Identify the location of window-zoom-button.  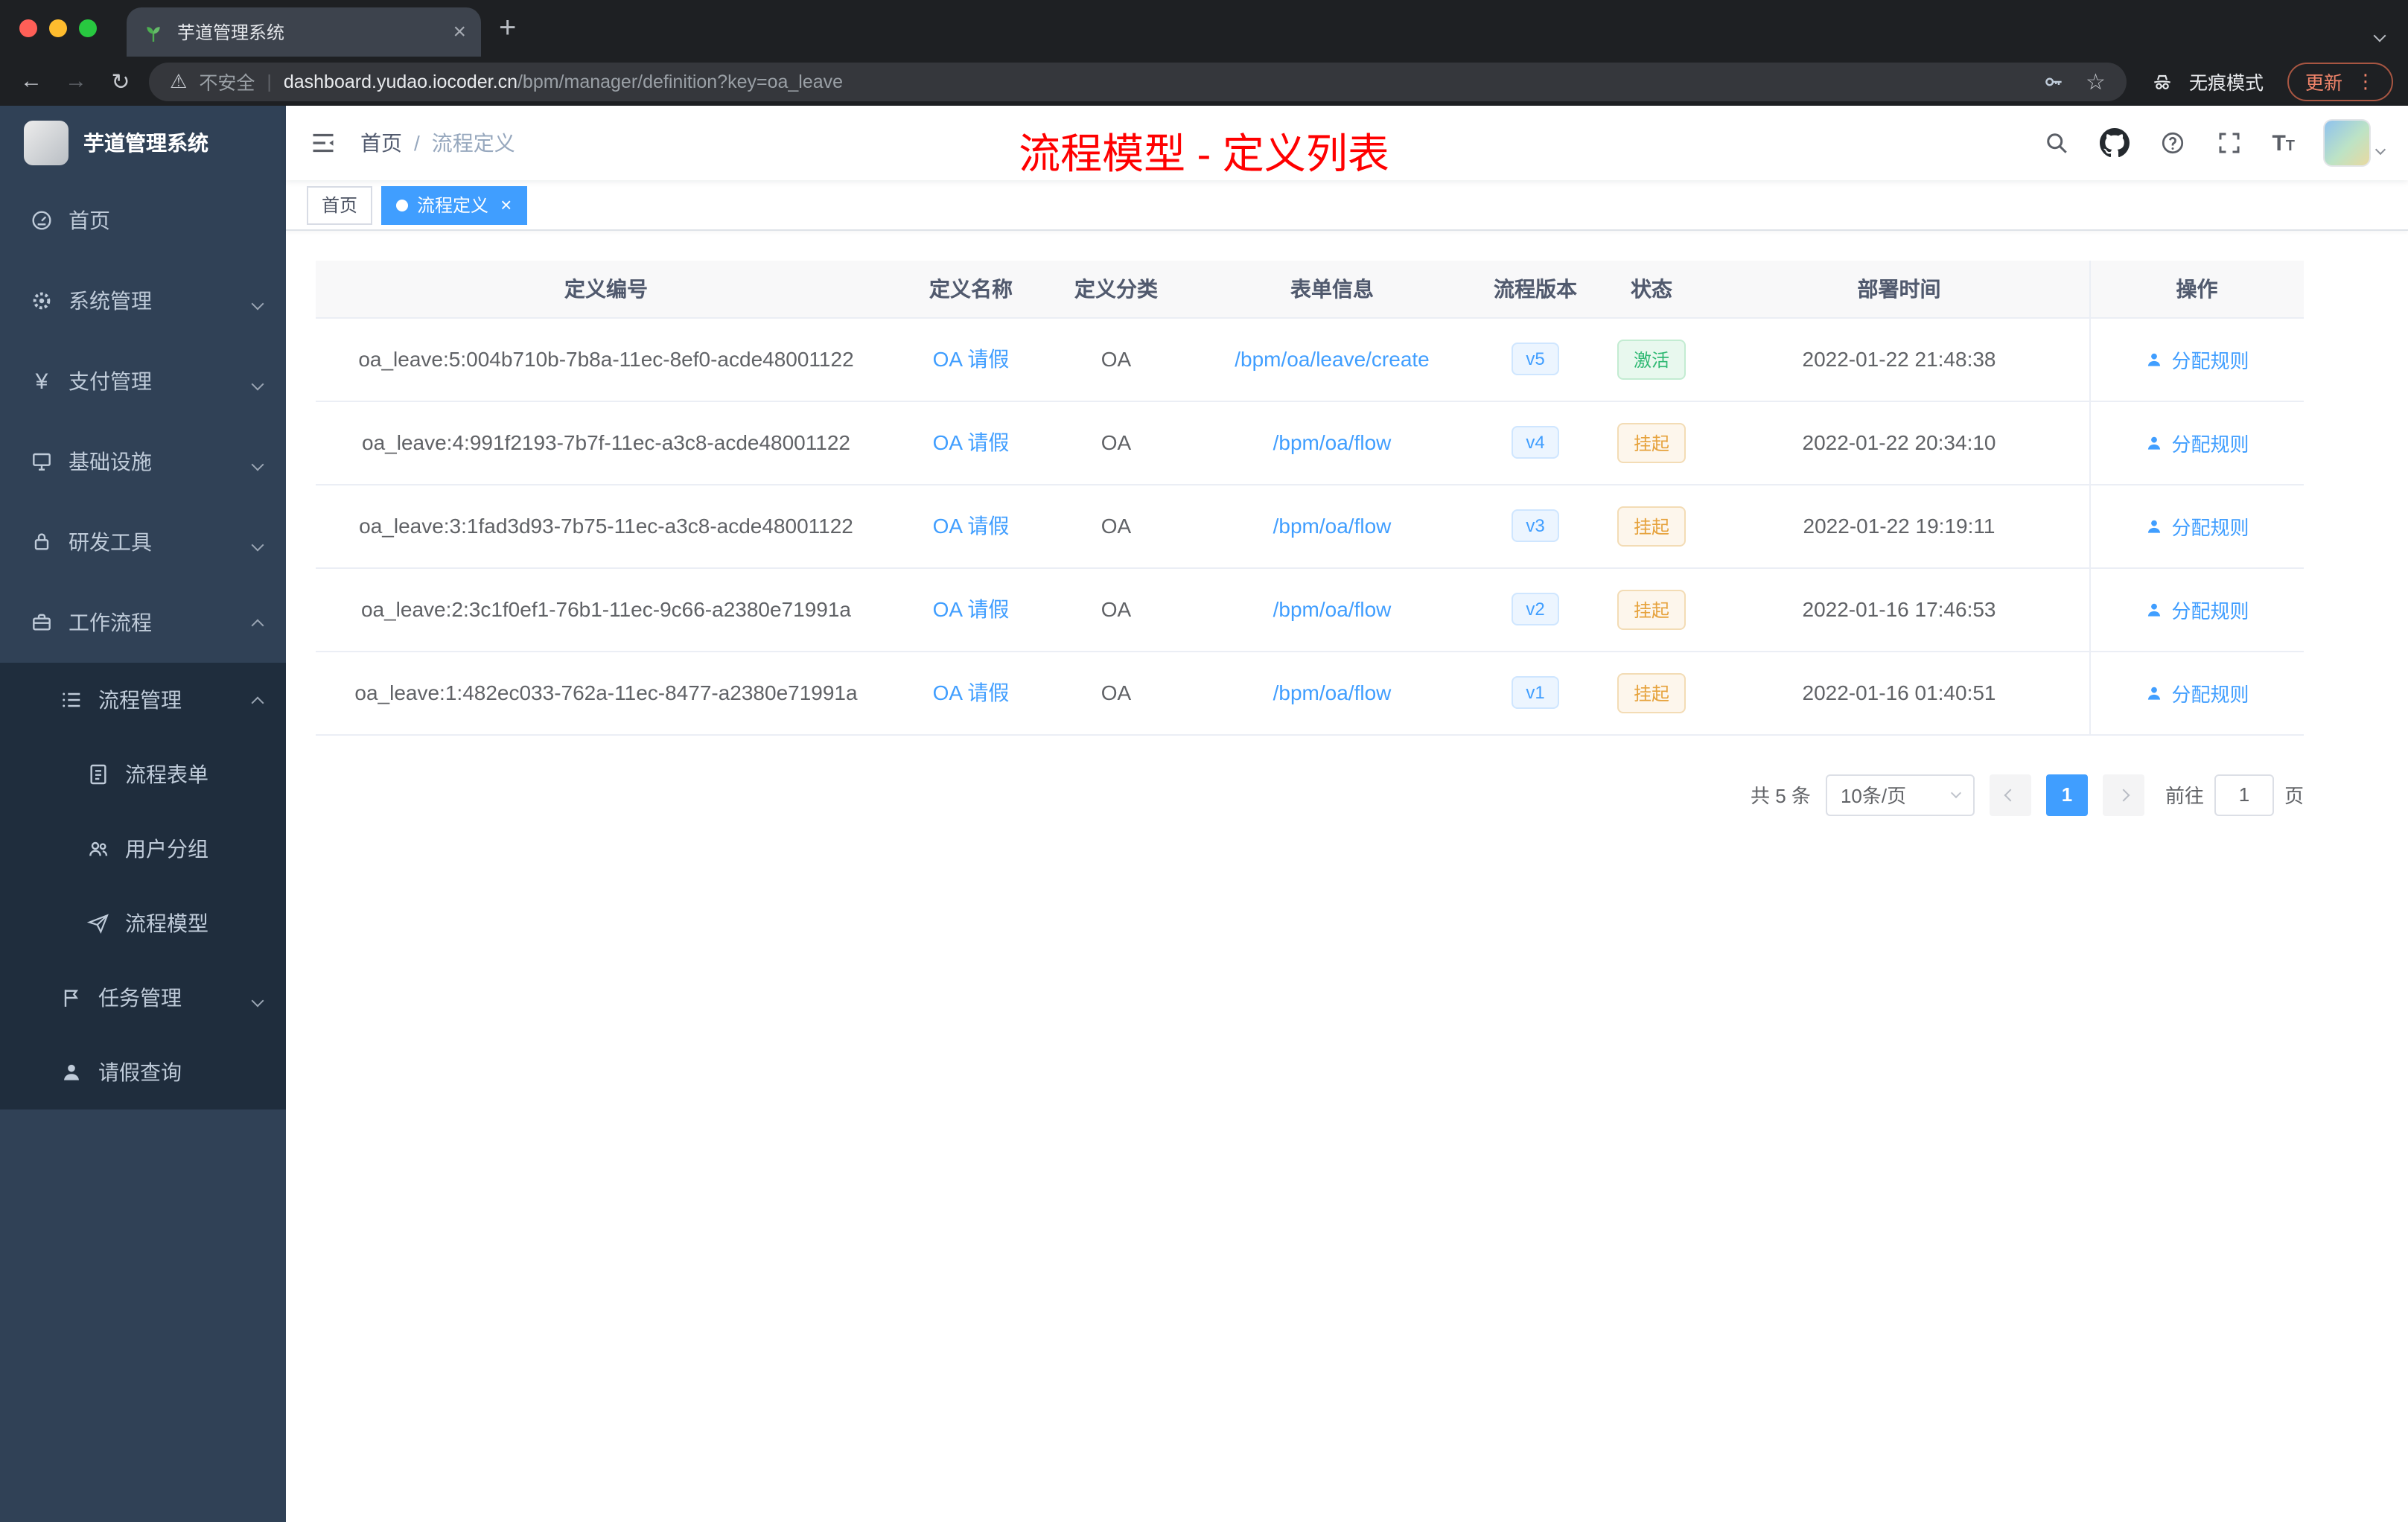
(88, 28).